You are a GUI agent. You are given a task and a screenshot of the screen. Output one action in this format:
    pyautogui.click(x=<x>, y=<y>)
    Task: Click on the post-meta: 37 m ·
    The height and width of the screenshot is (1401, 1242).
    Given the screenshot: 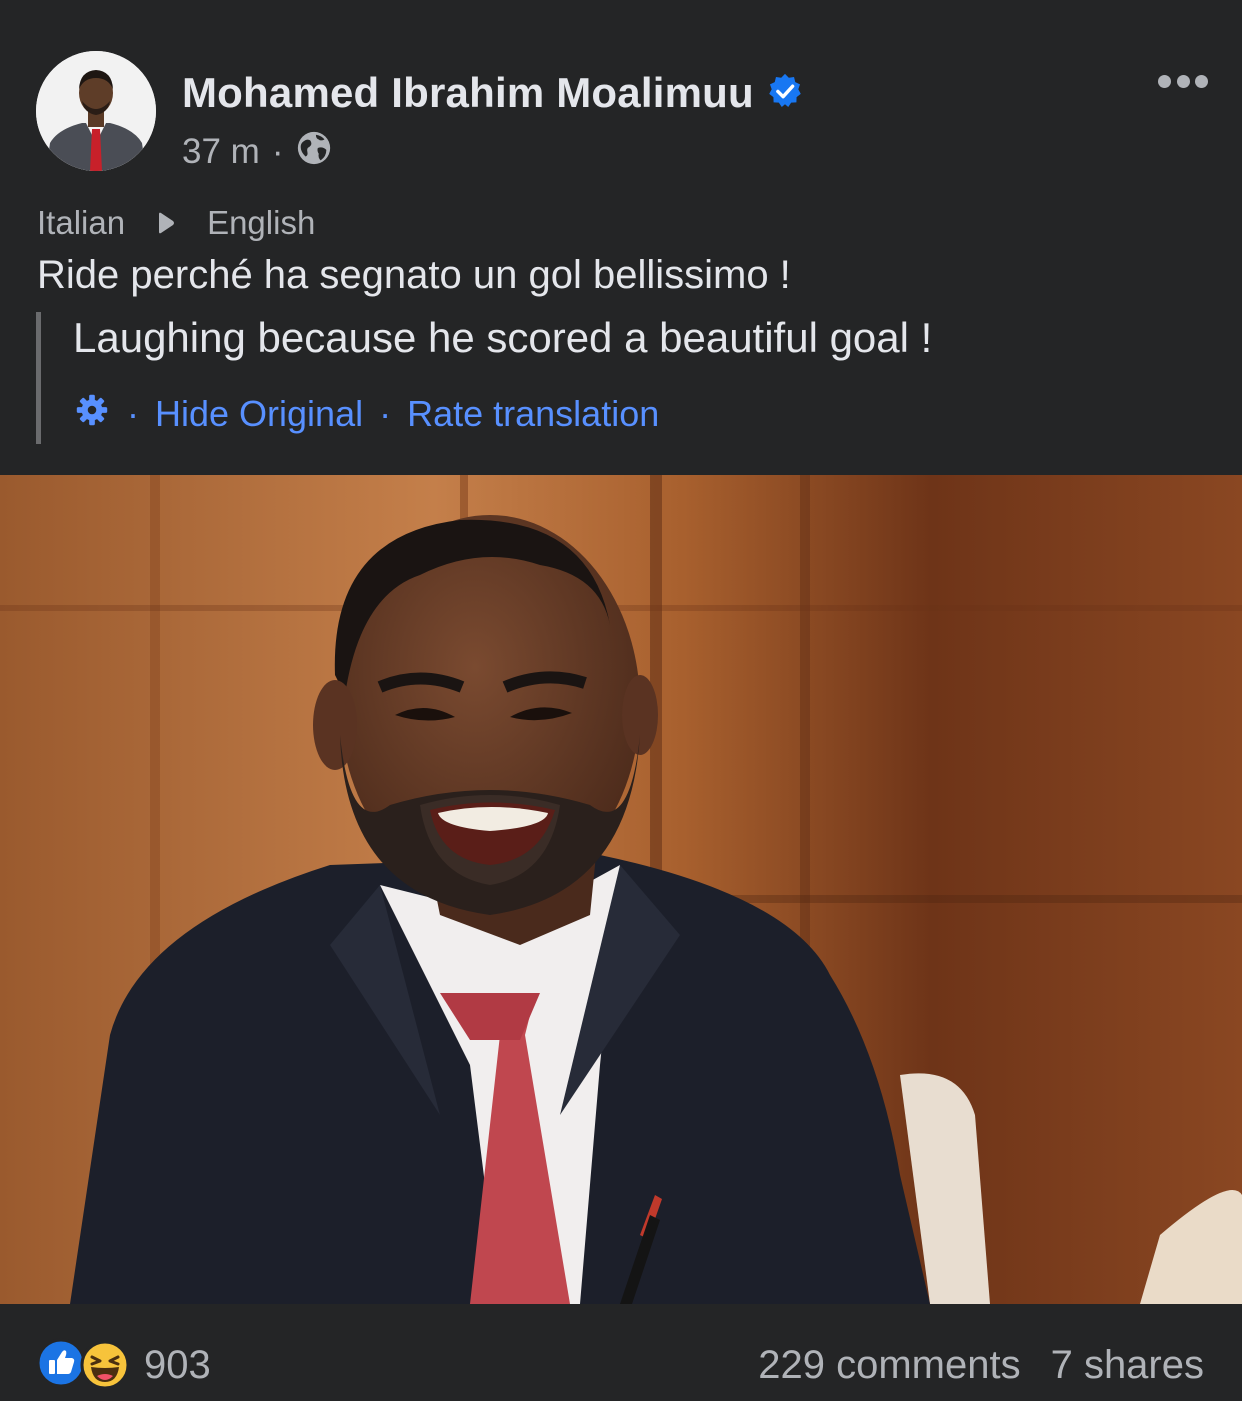 What is the action you would take?
    pyautogui.click(x=257, y=152)
    